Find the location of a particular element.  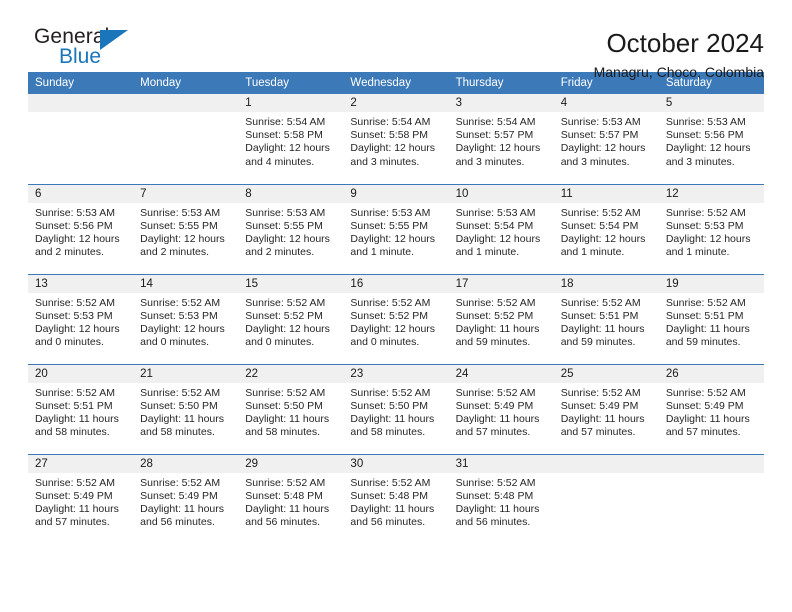

day-number: 30 is located at coordinates (396, 463).